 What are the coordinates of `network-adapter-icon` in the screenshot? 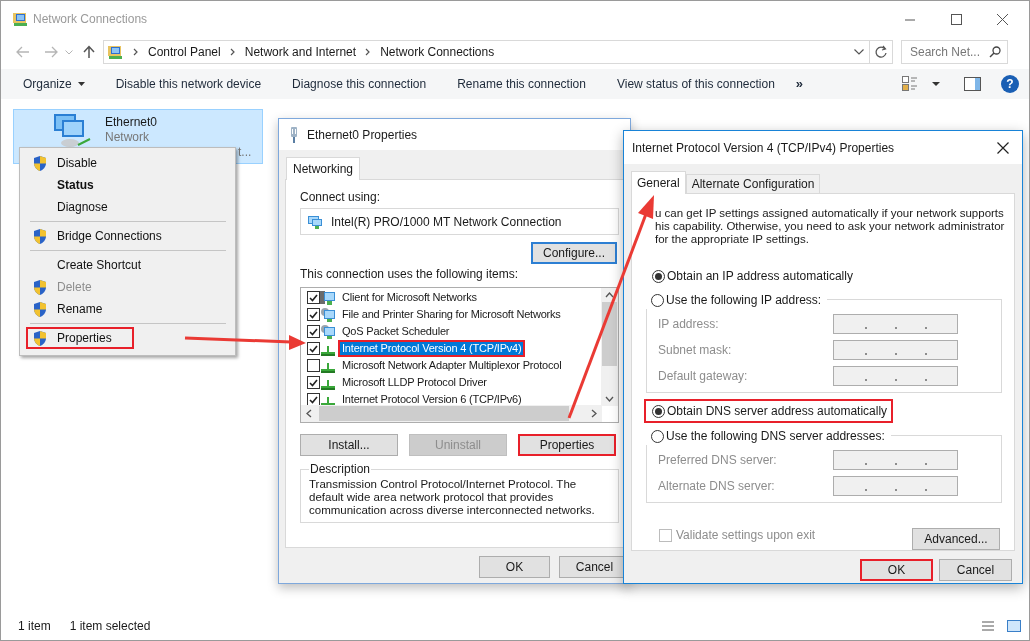 It's located at (315, 221).